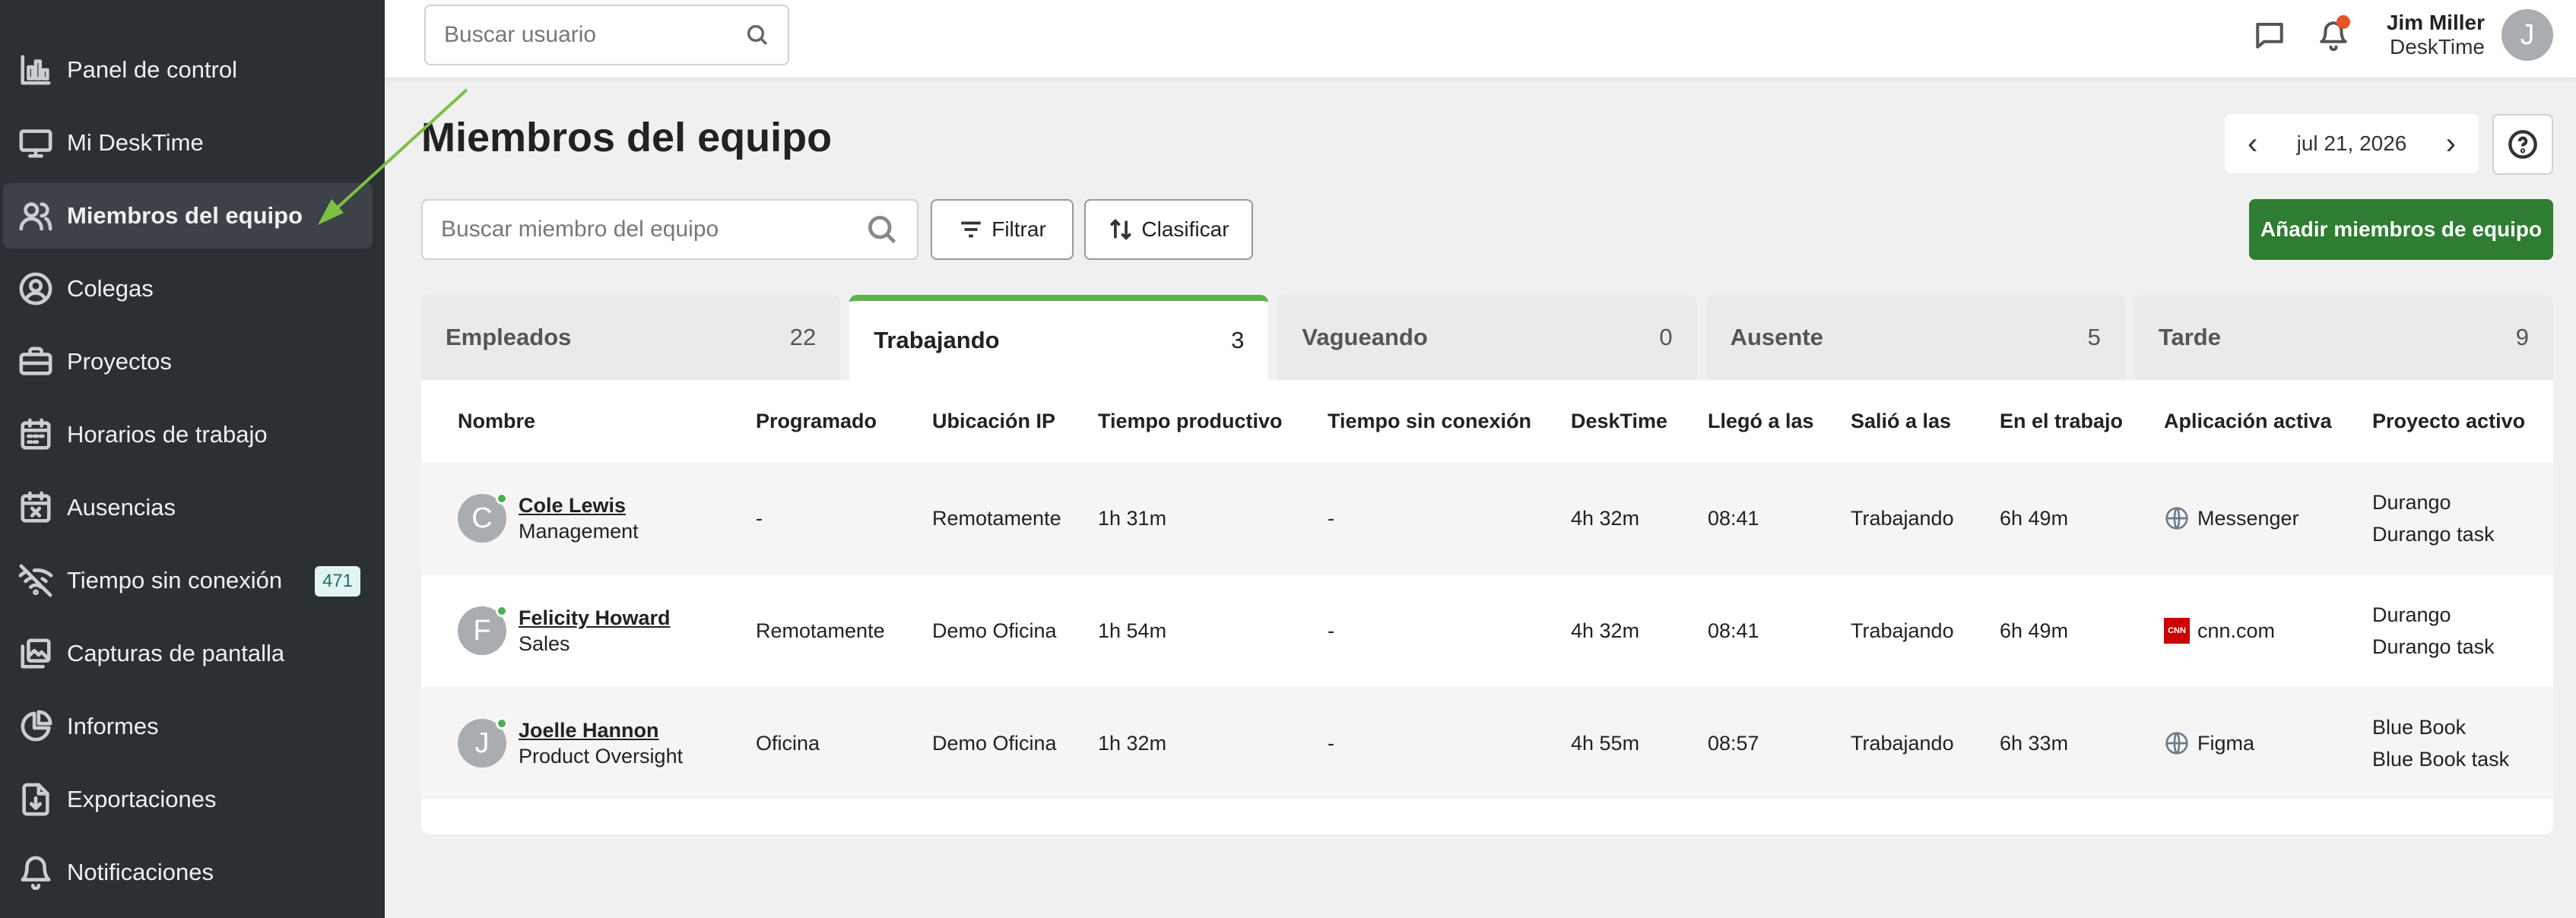 The image size is (2576, 918). What do you see at coordinates (2248, 518) in the screenshot?
I see `active-app-name: Messenger` at bounding box center [2248, 518].